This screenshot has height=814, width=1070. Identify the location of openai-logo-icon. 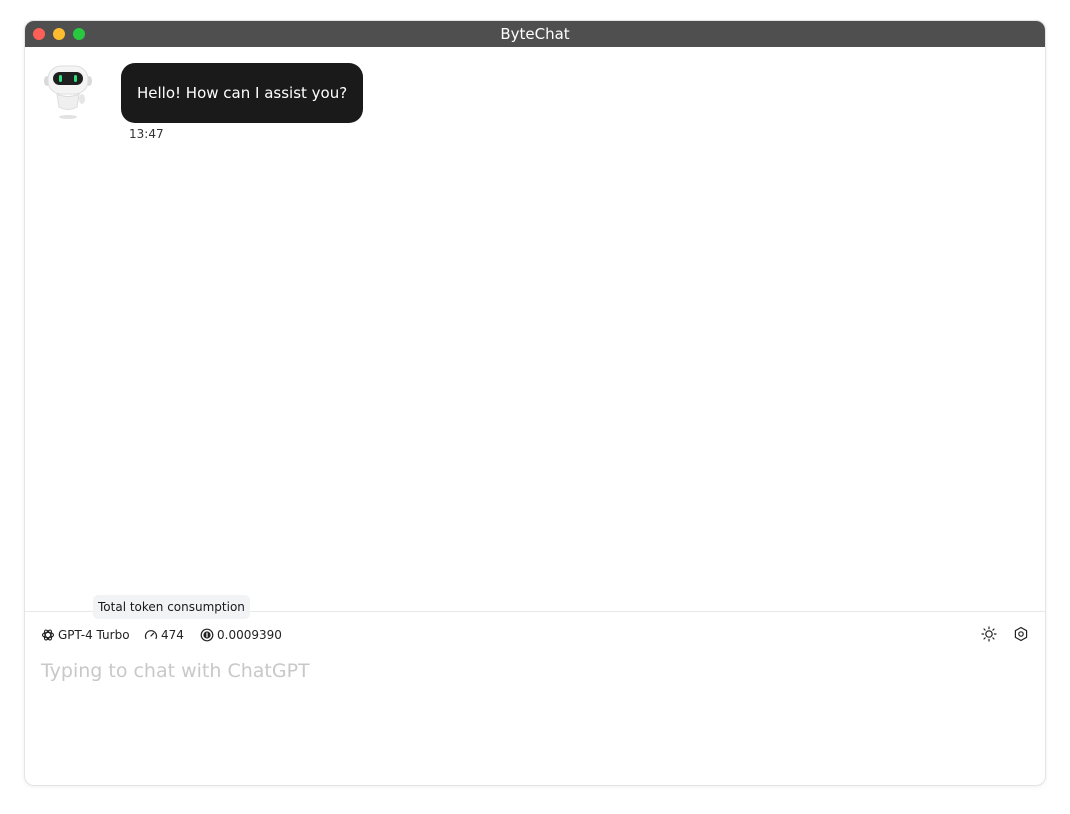
(48, 635).